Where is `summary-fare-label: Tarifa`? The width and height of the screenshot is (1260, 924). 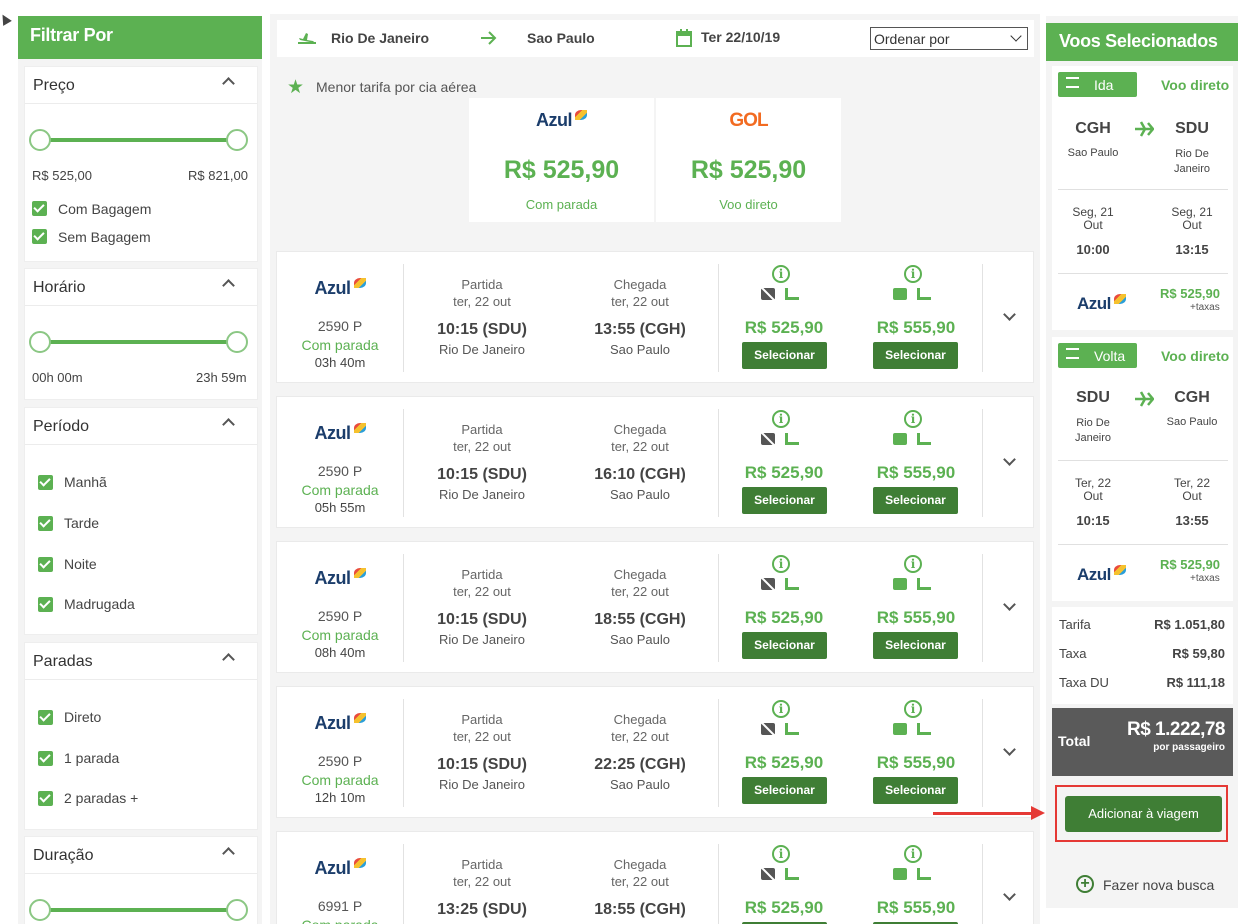
summary-fare-label: Tarifa is located at coordinates (1075, 624).